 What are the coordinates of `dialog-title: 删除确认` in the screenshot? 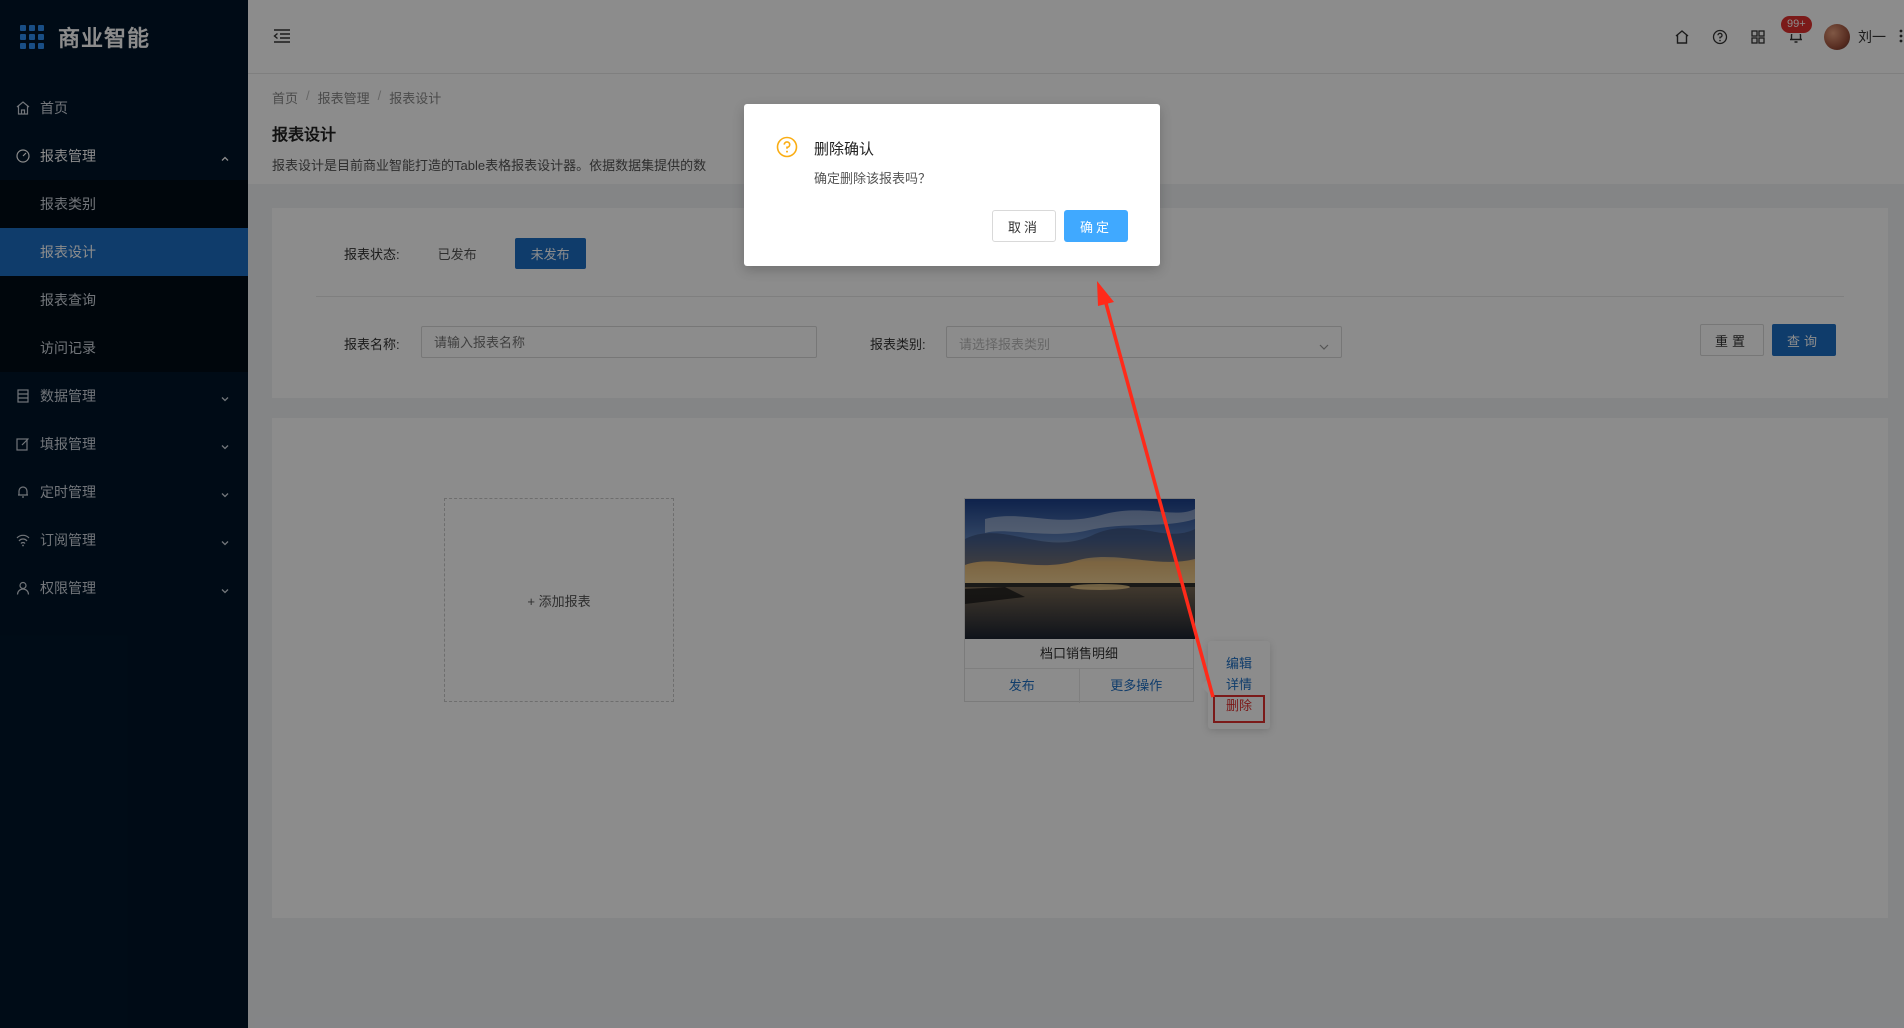 It's located at (844, 149).